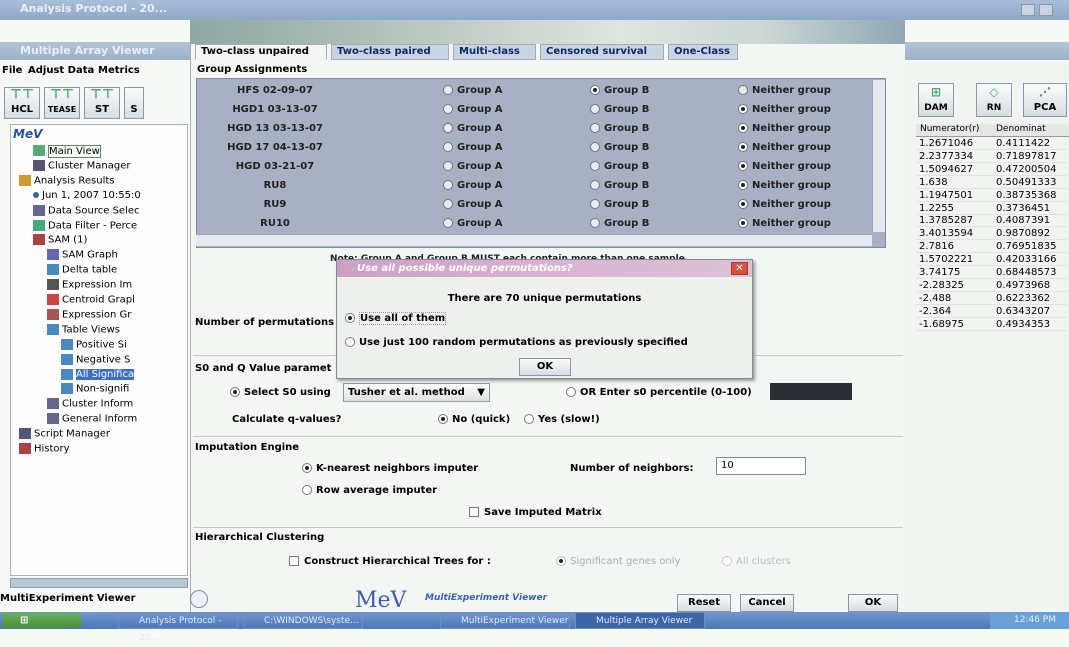 The height and width of the screenshot is (647, 1069). What do you see at coordinates (134, 103) in the screenshot?
I see `s-button: S` at bounding box center [134, 103].